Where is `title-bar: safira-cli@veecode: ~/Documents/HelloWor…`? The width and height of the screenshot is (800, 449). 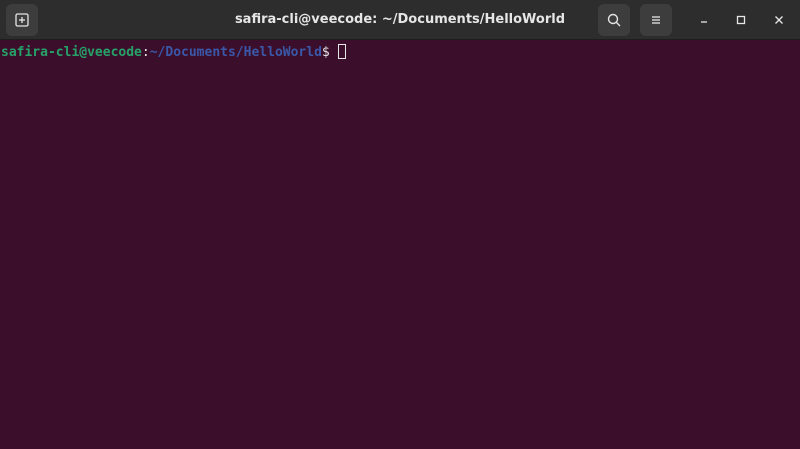 title-bar: safira-cli@veecode: ~/Documents/HelloWor… is located at coordinates (400, 20).